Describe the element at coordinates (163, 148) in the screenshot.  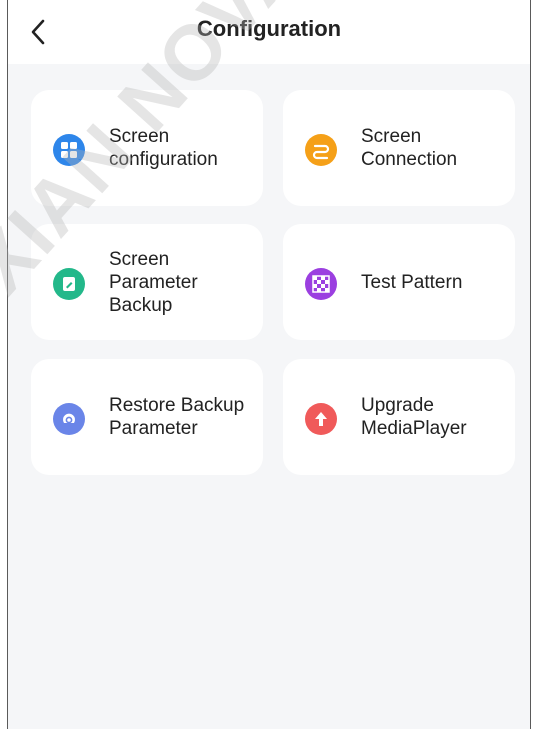
I see `card-label: Screen configuration` at that location.